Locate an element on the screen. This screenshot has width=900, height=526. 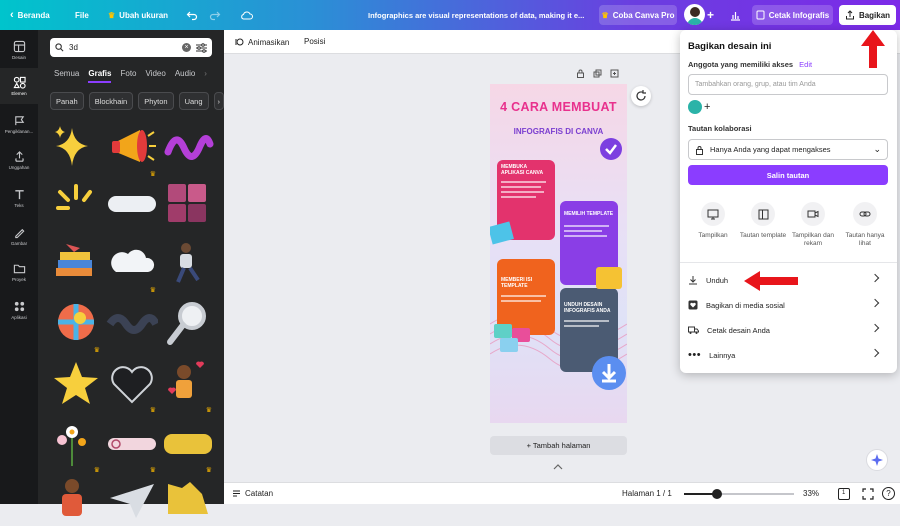
invite-input: Tambahkan orang, grup, atau tim Anda is located at coordinates (788, 84).